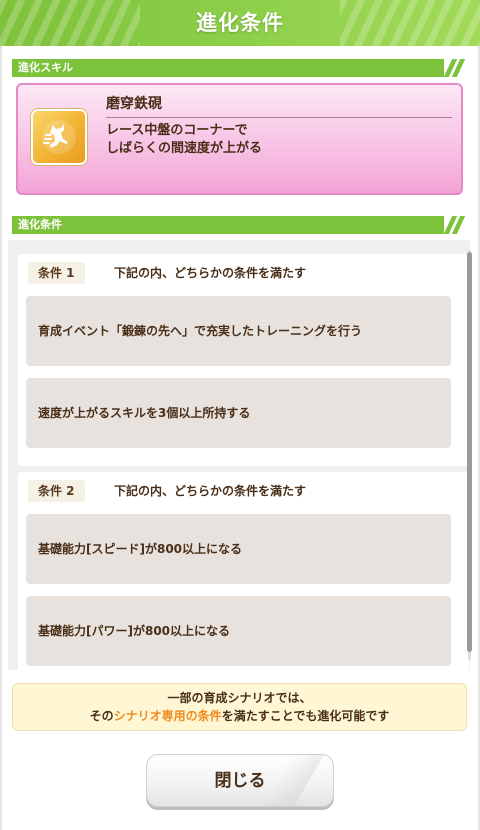 Image resolution: width=480 pixels, height=830 pixels. I want to click on close-button-label: 閉じる, so click(240, 781).